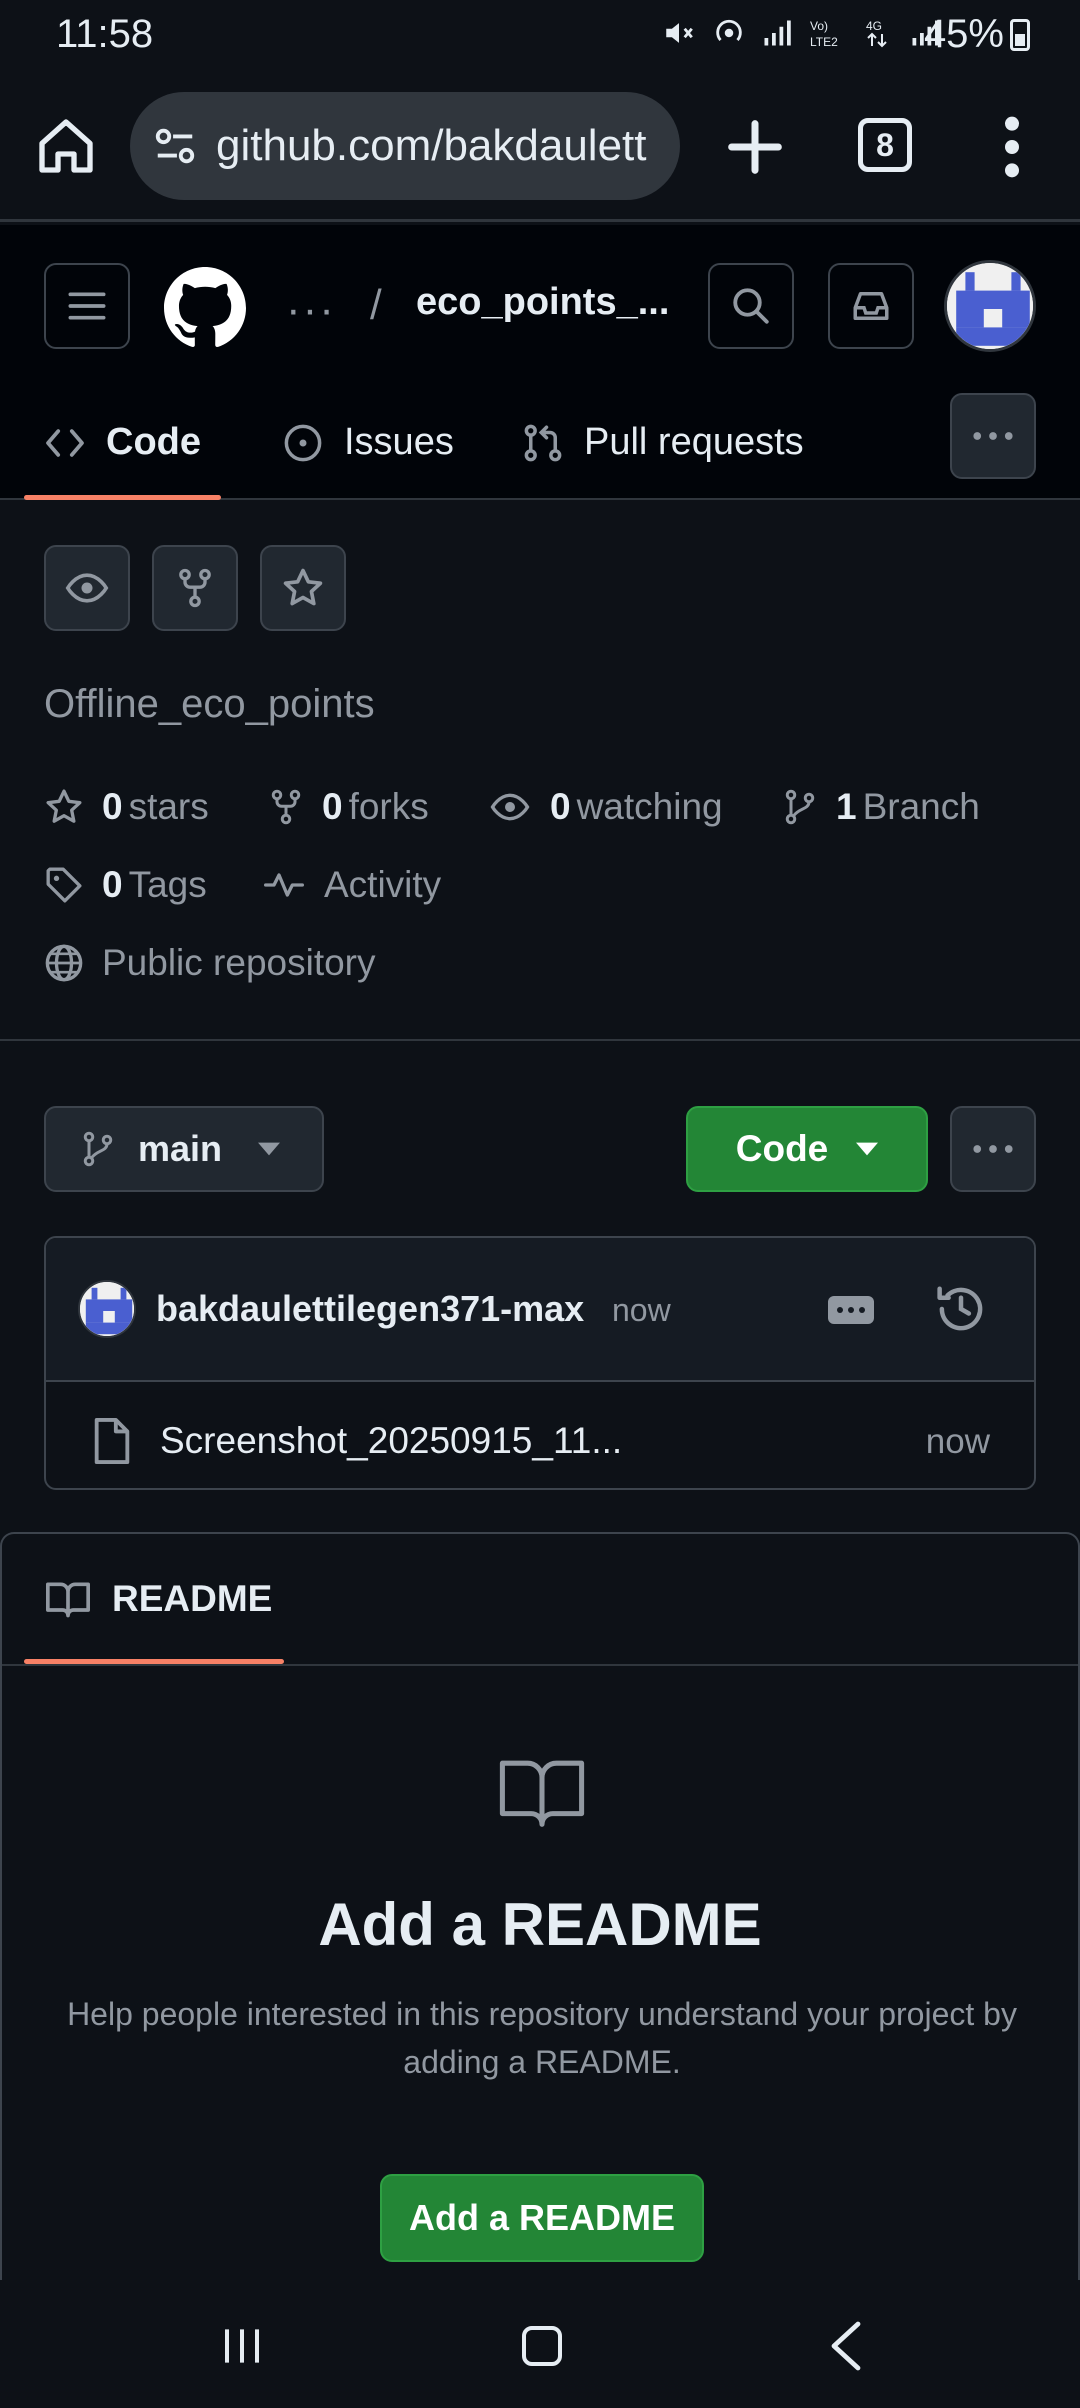  Describe the element at coordinates (65, 442) in the screenshot. I see `code-icon` at that location.